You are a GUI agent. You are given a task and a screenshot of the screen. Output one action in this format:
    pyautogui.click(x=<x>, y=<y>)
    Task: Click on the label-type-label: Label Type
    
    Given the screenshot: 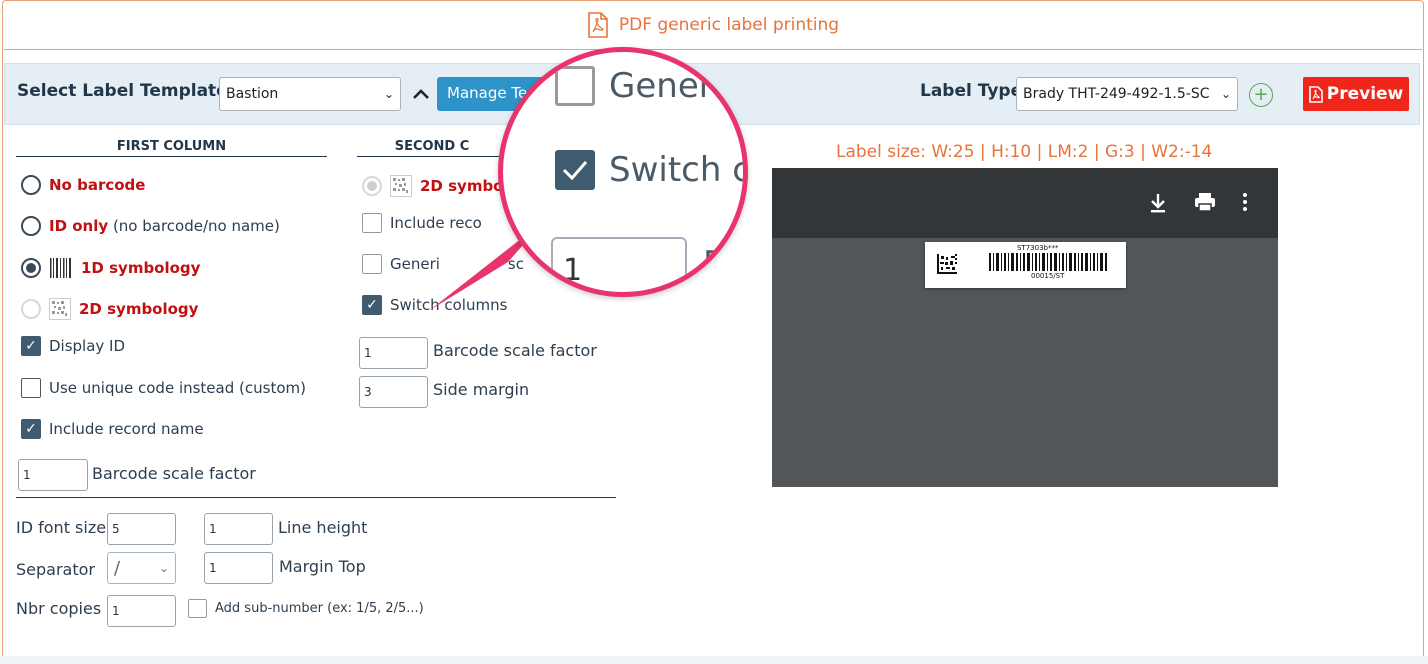 What is the action you would take?
    pyautogui.click(x=971, y=91)
    